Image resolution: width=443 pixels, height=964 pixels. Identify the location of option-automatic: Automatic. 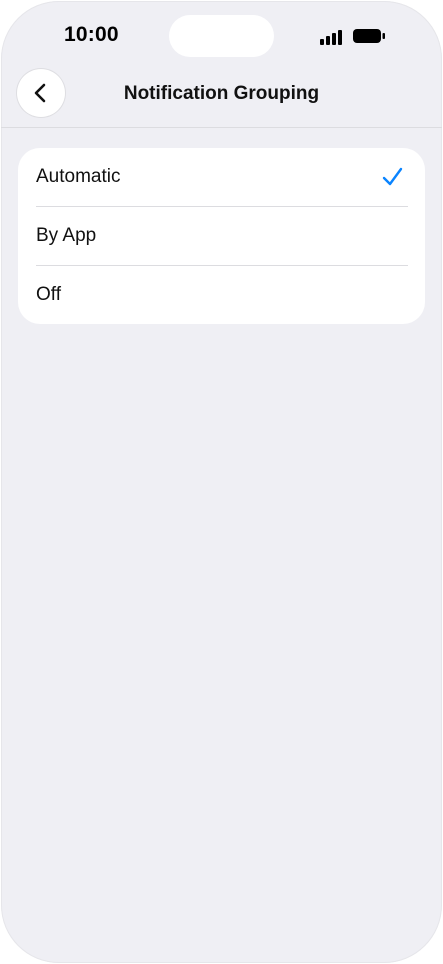
(221, 177).